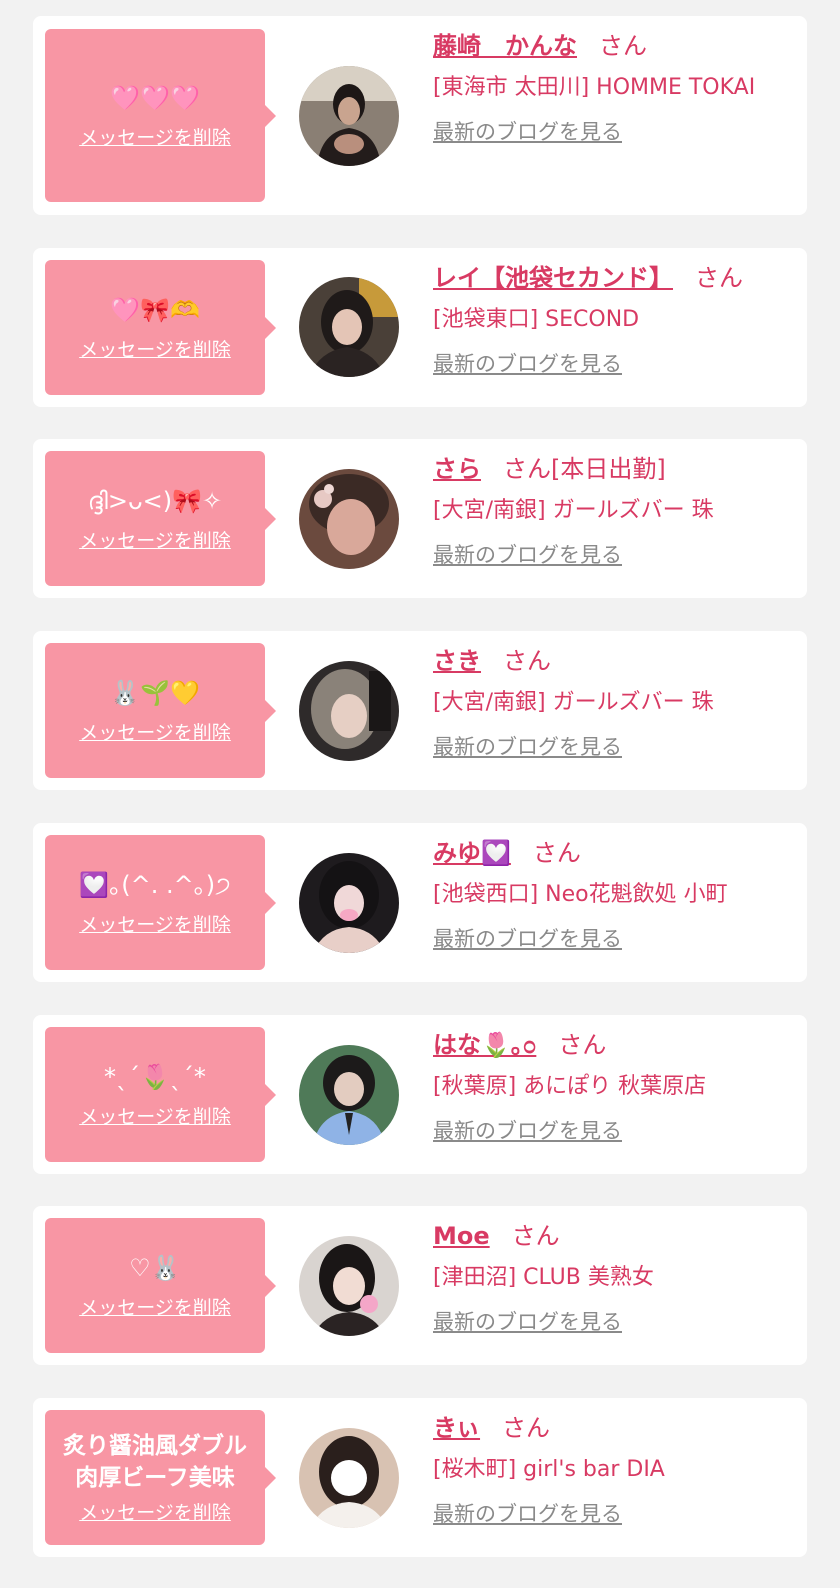 The width and height of the screenshot is (840, 1588). What do you see at coordinates (505, 46) in the screenshot?
I see `profile-name-link: 藤崎 かんな` at bounding box center [505, 46].